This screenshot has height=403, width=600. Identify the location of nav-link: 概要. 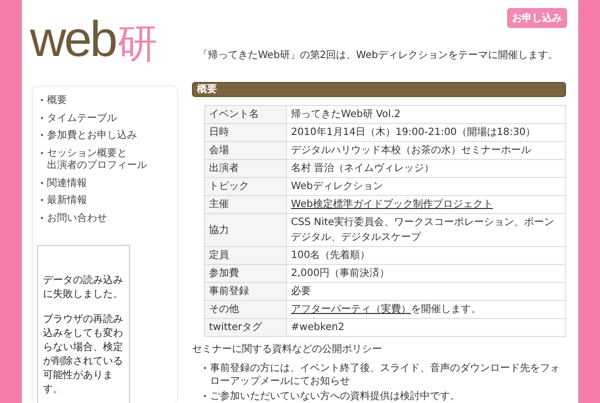
(107, 101).